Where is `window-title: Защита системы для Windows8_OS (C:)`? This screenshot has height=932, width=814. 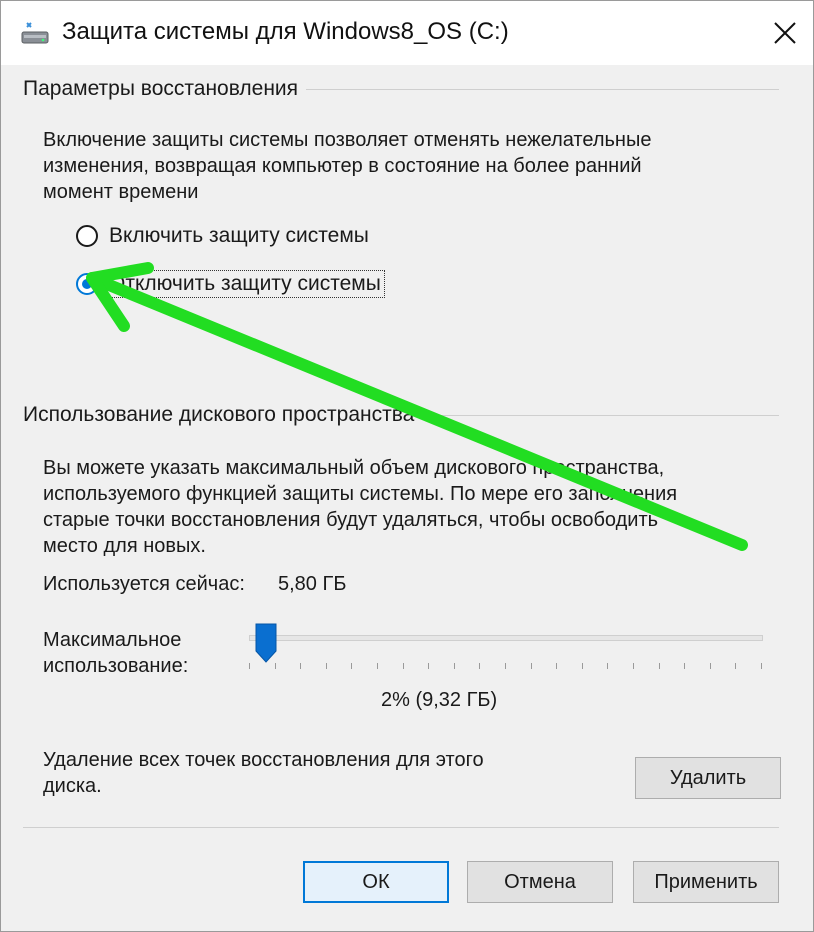 window-title: Защита системы для Windows8_OS (C:) is located at coordinates (285, 31).